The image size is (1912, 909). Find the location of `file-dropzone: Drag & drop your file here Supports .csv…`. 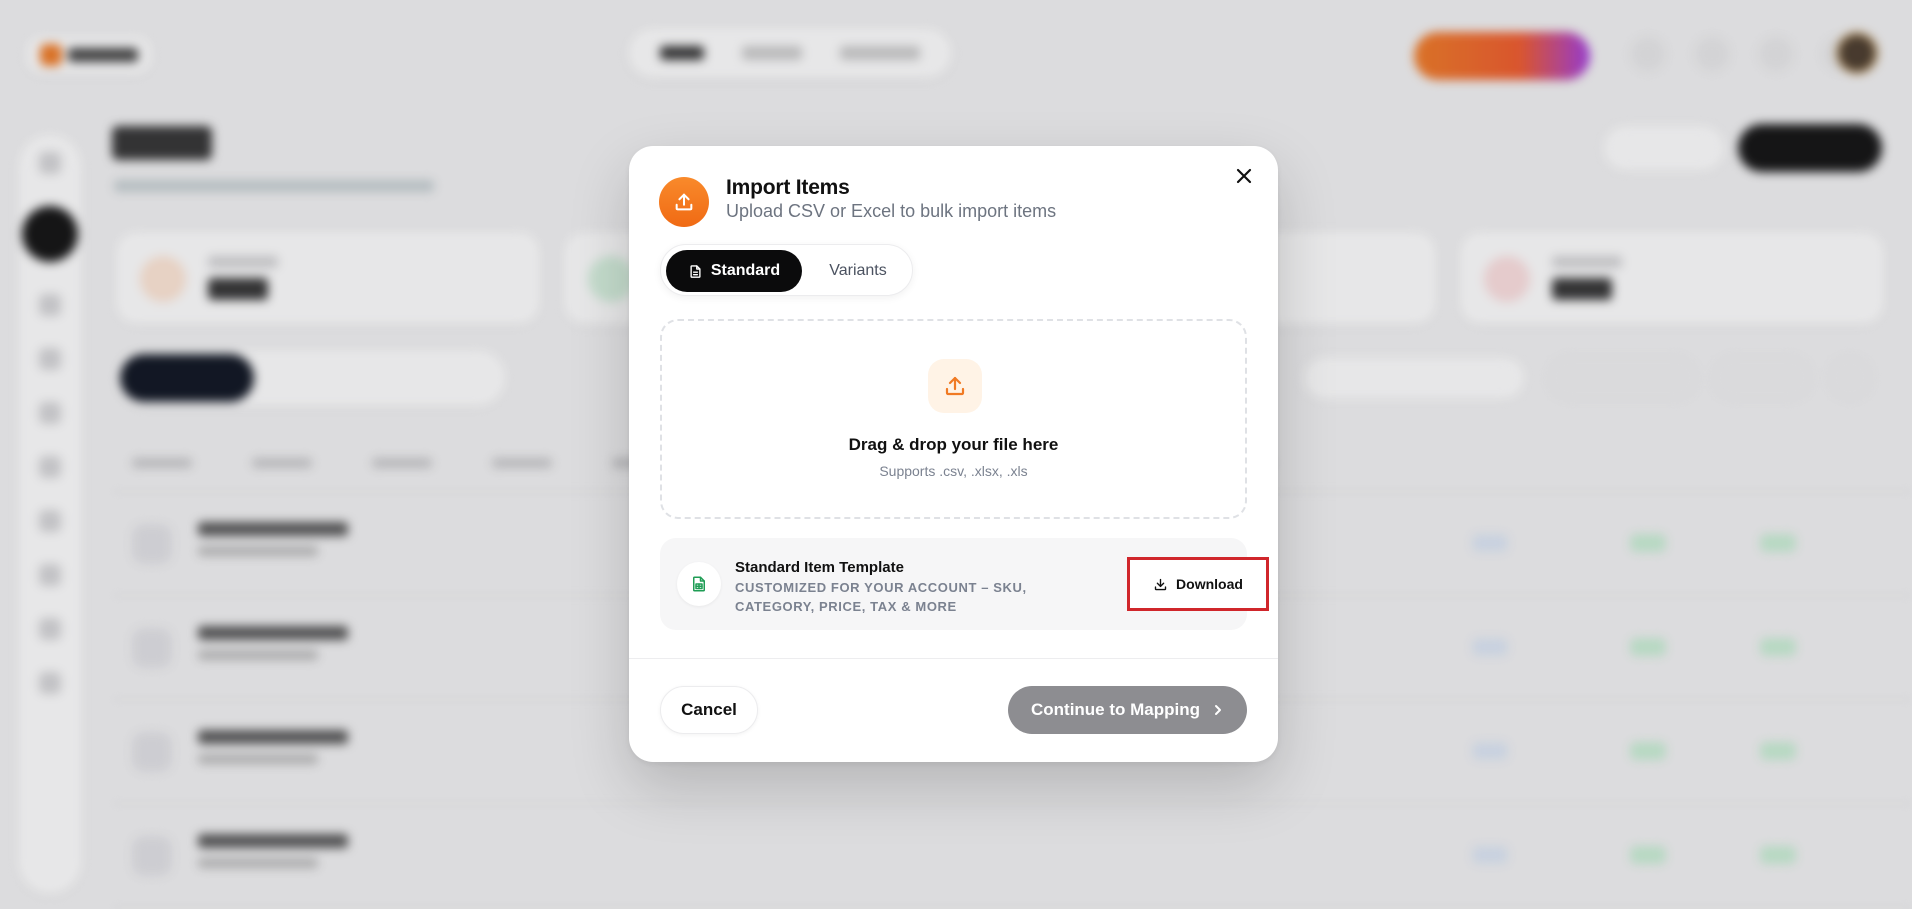

file-dropzone: Drag & drop your file here Supports .csv… is located at coordinates (953, 419).